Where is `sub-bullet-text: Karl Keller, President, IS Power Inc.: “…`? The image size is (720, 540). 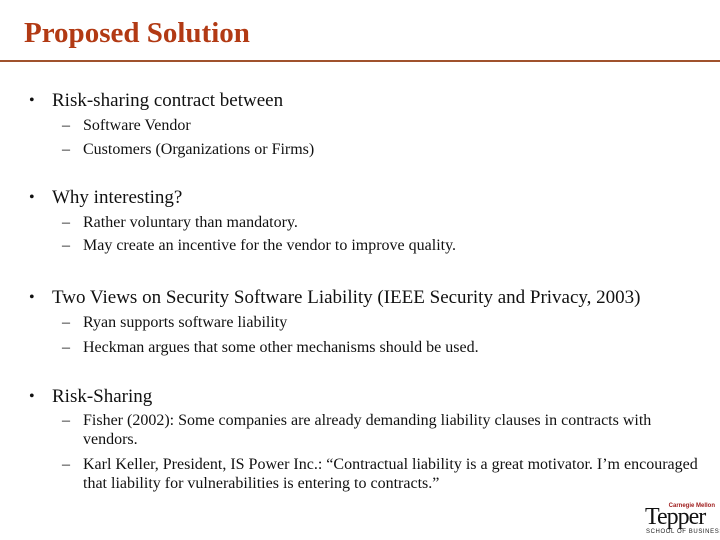 sub-bullet-text: Karl Keller, President, IS Power Inc.: “… is located at coordinates (390, 474).